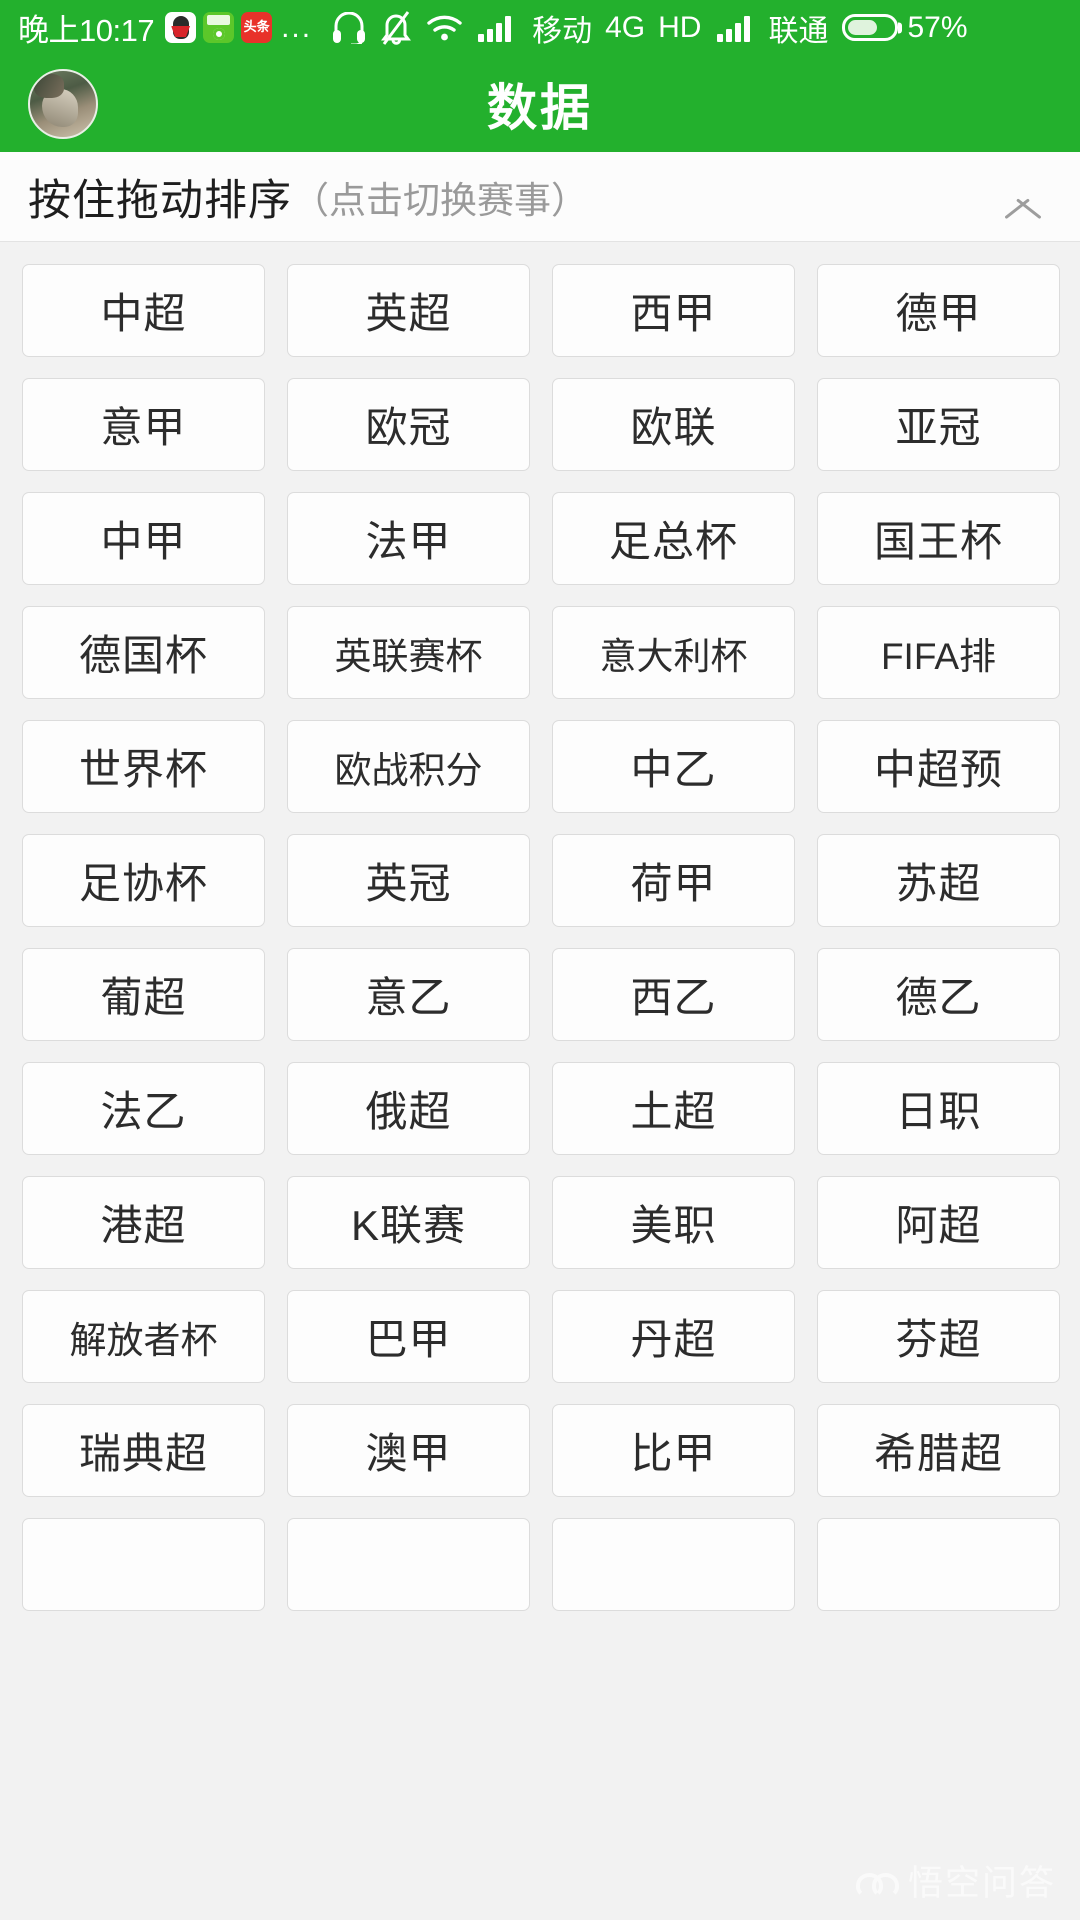 The image size is (1080, 1920). What do you see at coordinates (877, 1882) in the screenshot?
I see `wukong-mascot-icon` at bounding box center [877, 1882].